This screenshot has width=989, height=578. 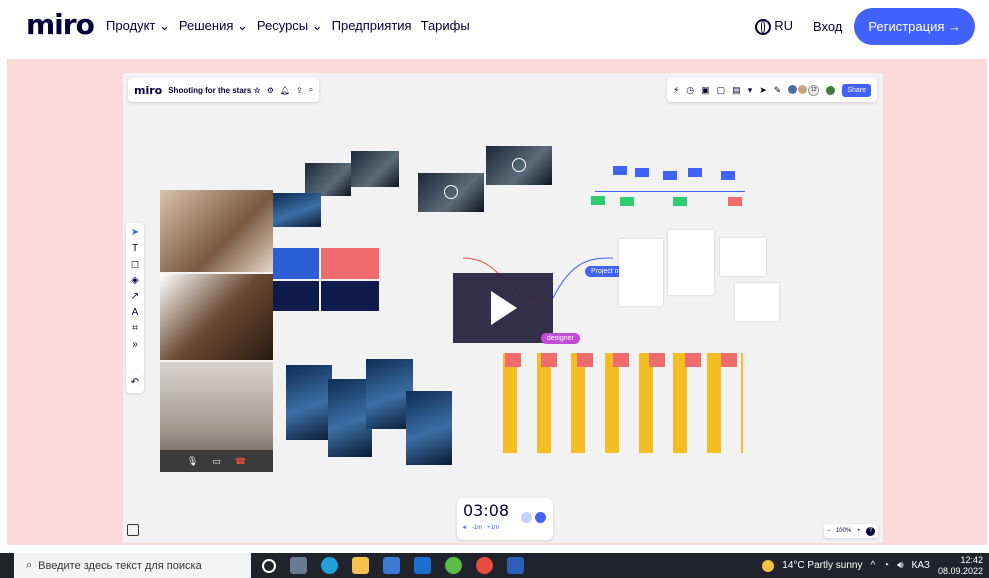 I want to click on pen-tool-icon: Α, so click(x=135, y=312).